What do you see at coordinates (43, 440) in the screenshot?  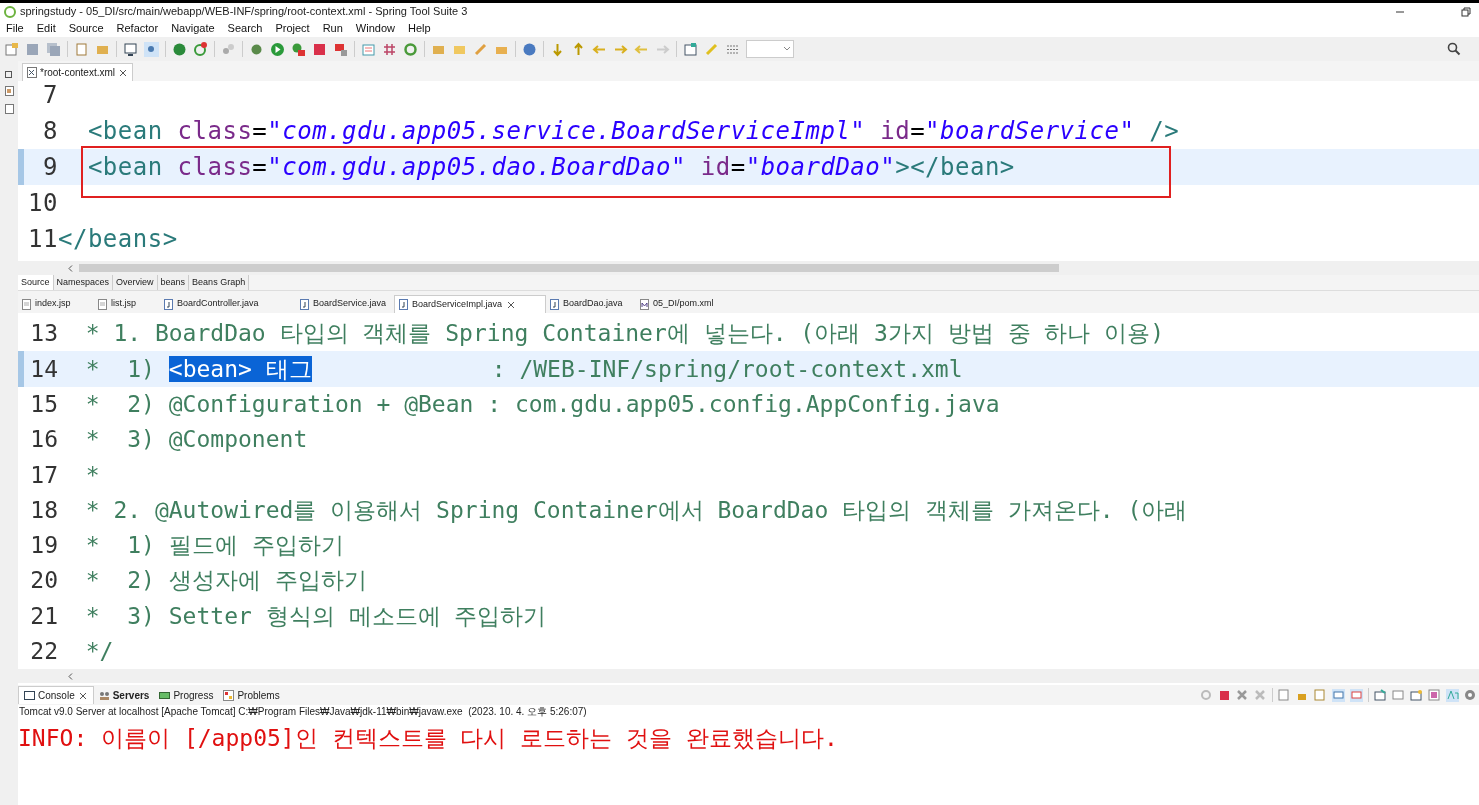 I see `line-number: 16` at bounding box center [43, 440].